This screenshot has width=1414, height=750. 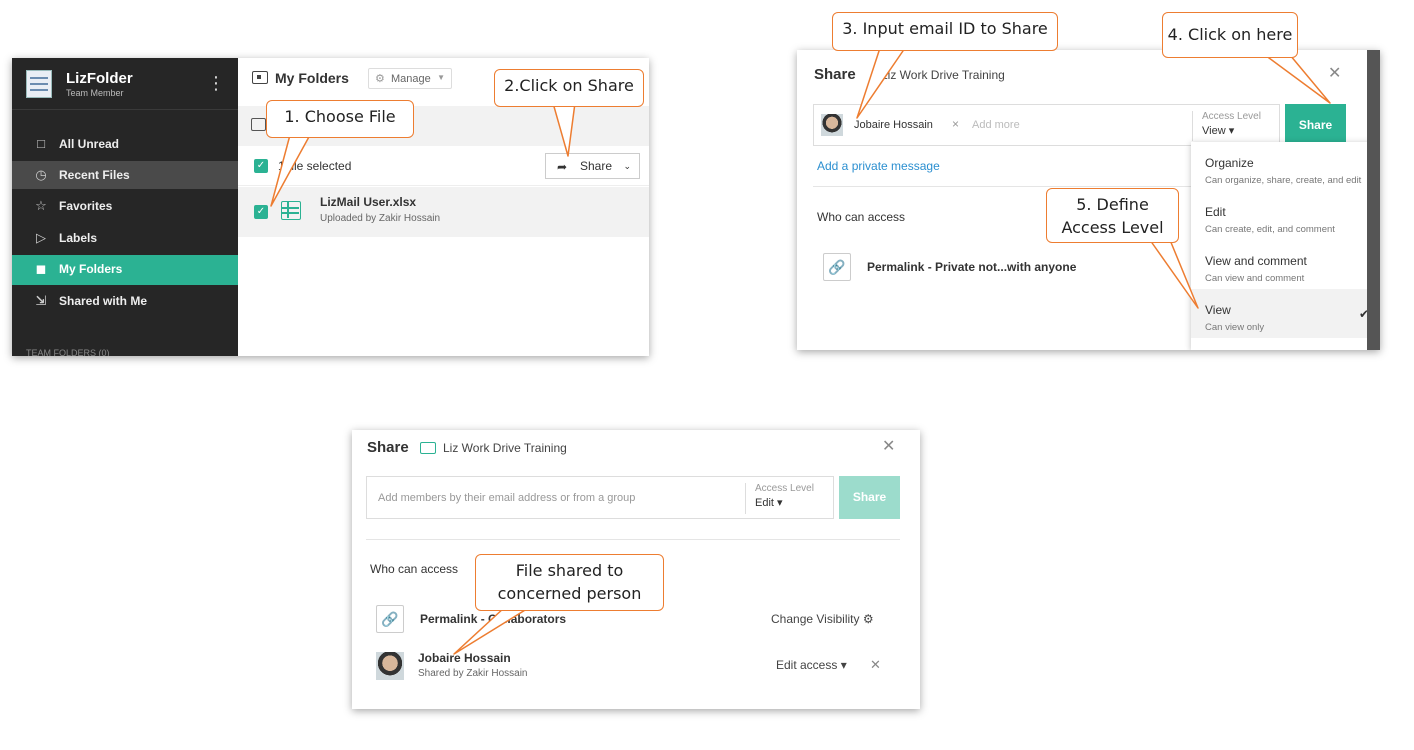 I want to click on sidebar-item-label: Labels, so click(x=78, y=238).